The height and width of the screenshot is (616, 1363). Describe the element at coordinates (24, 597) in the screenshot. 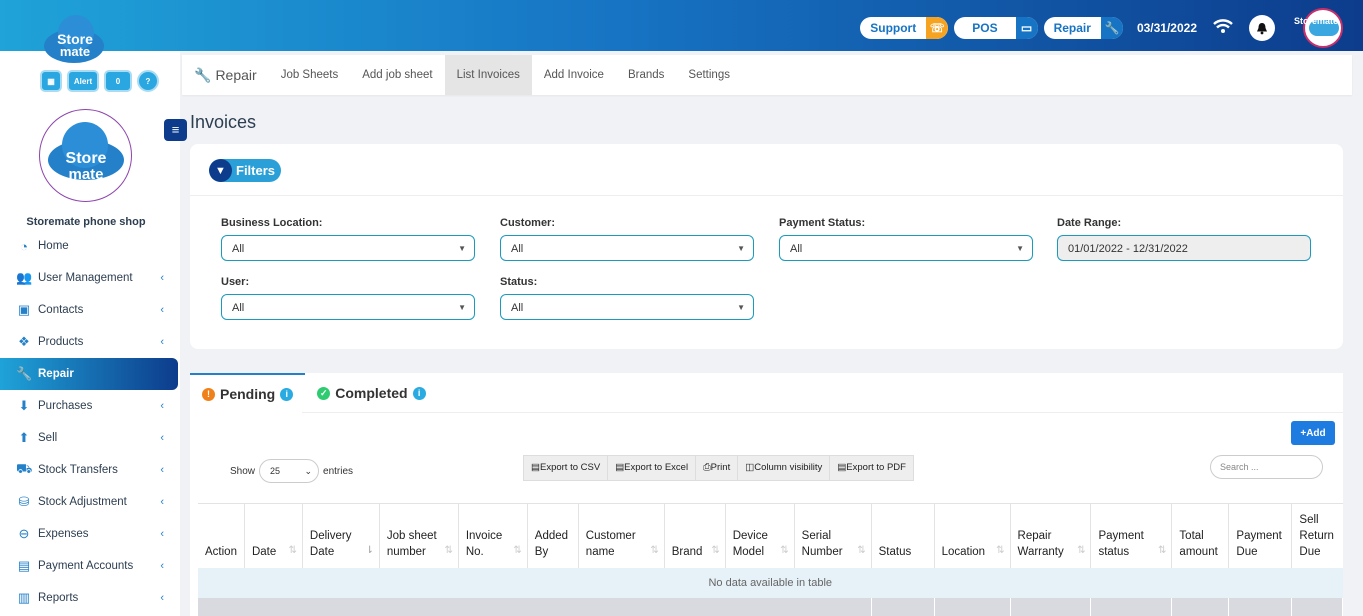

I see `bar-chart-icon: ▥` at that location.